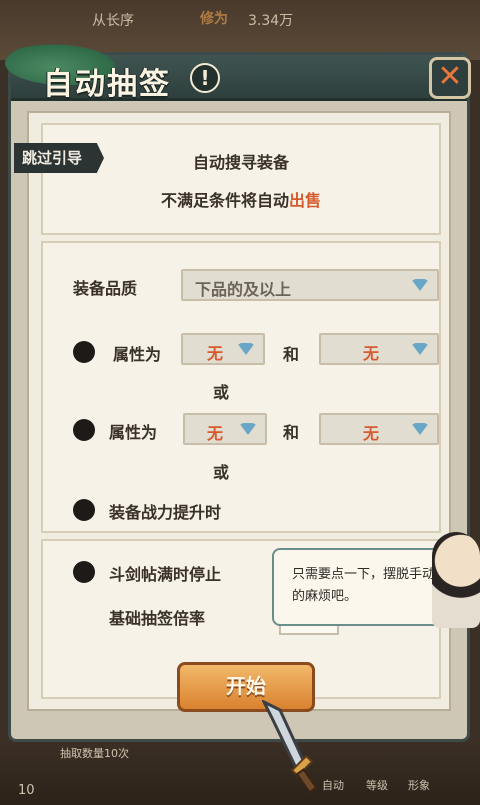 The width and height of the screenshot is (480, 805). Describe the element at coordinates (419, 785) in the screenshot. I see `appearance-tab: 形象` at that location.